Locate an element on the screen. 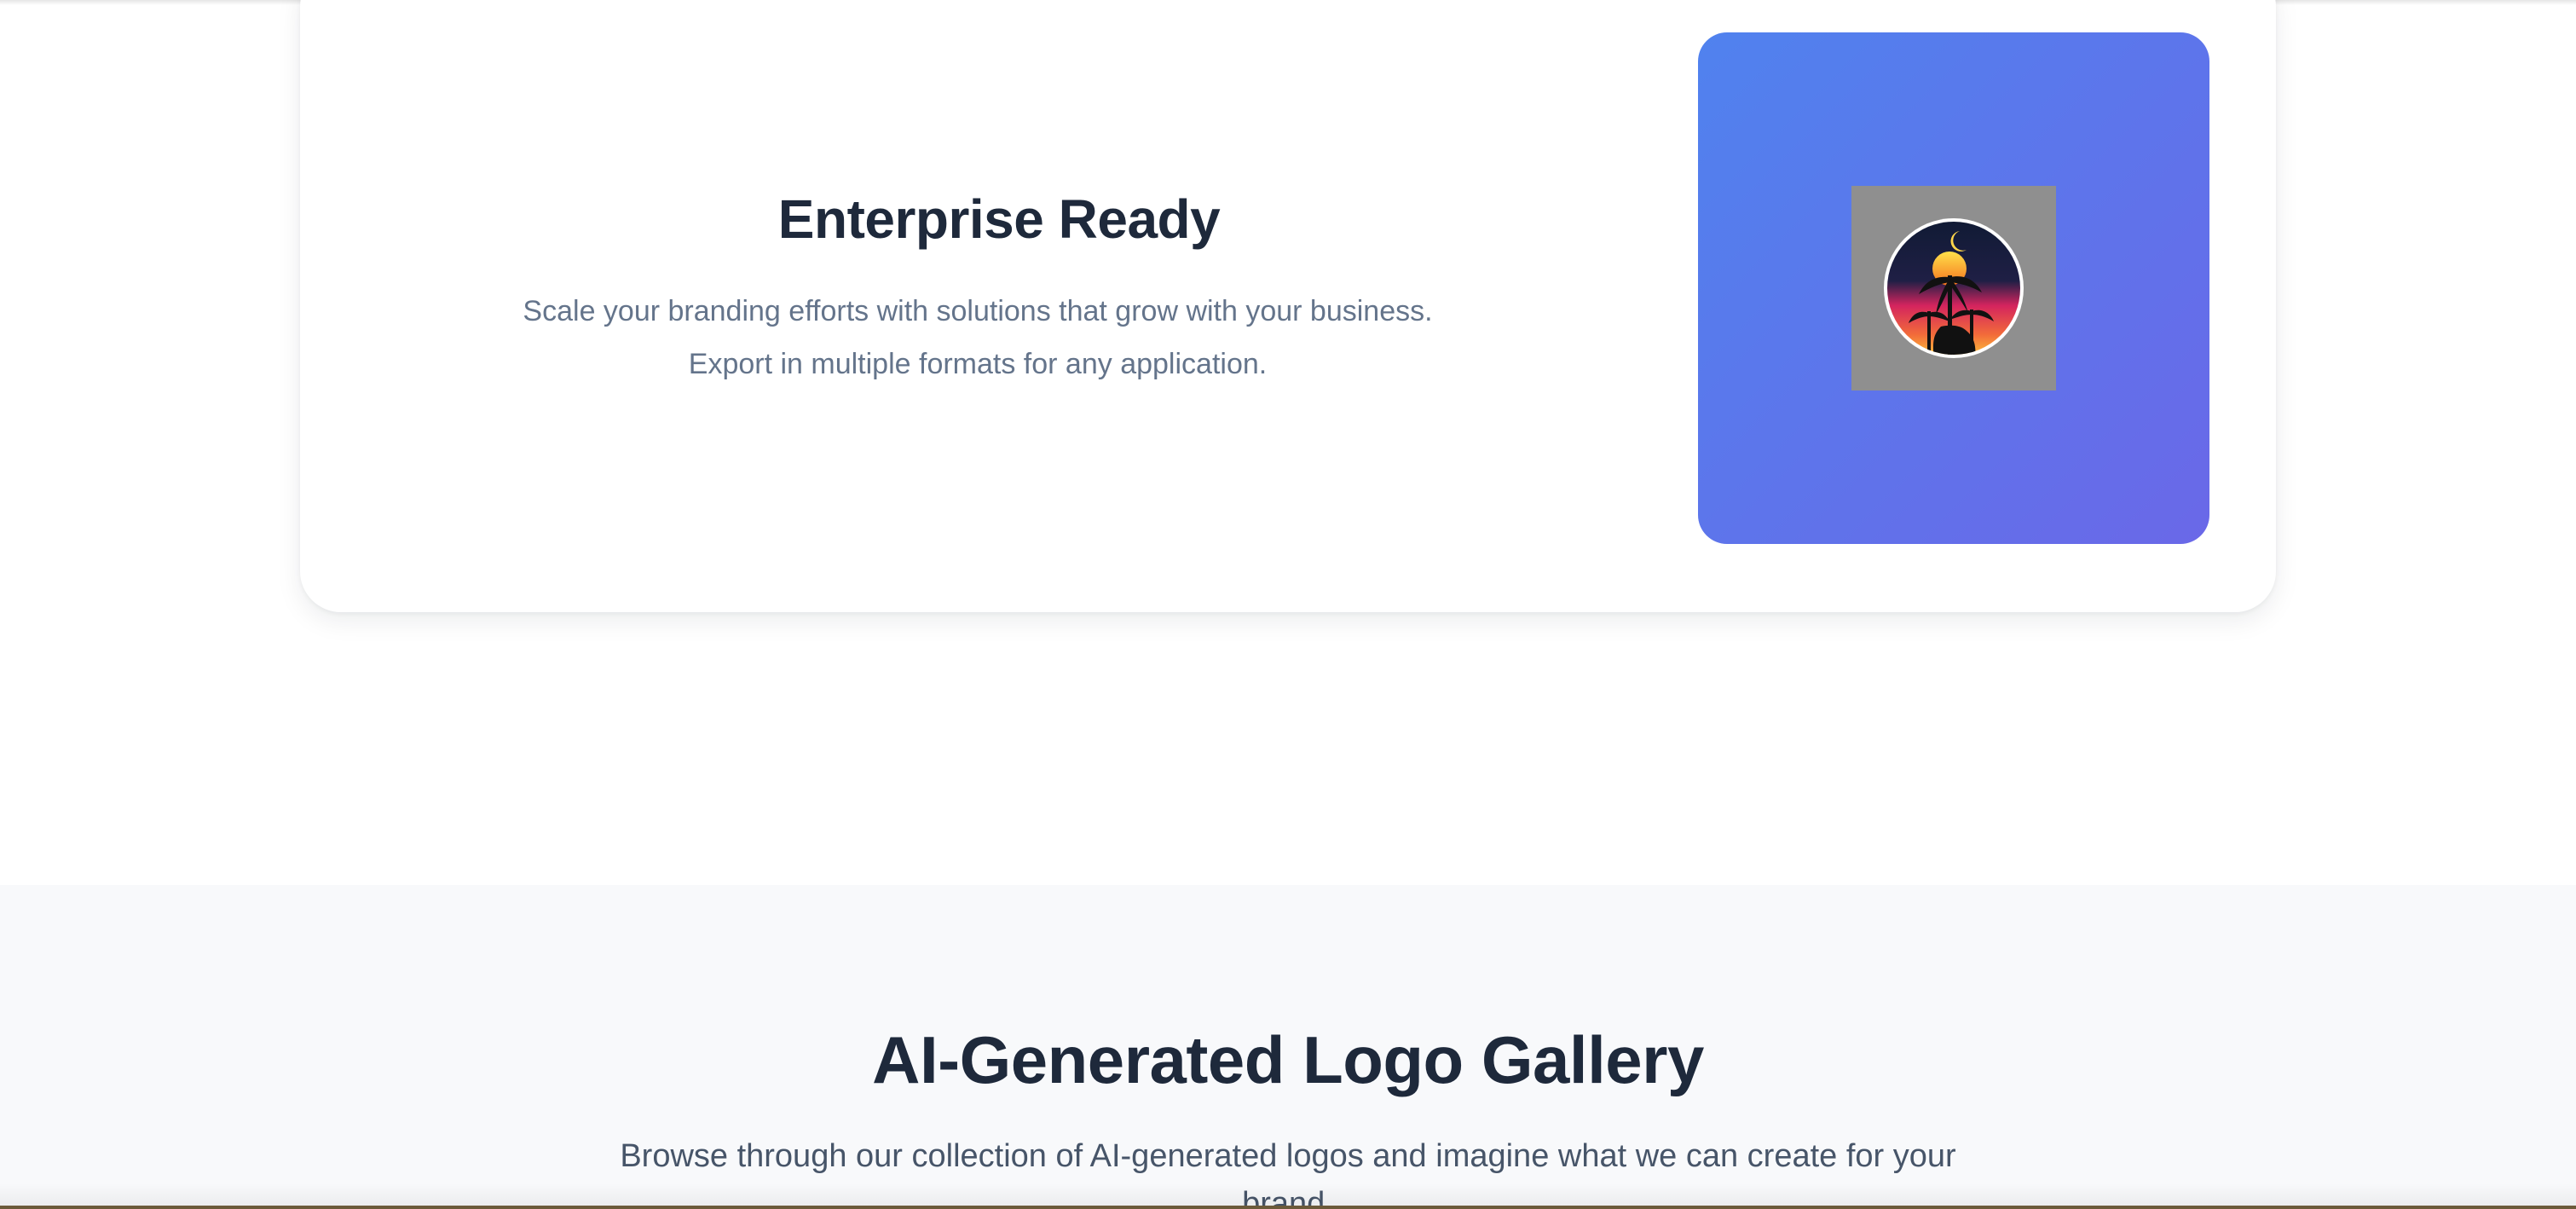 Image resolution: width=2576 pixels, height=1209 pixels. logo-svg is located at coordinates (1954, 288).